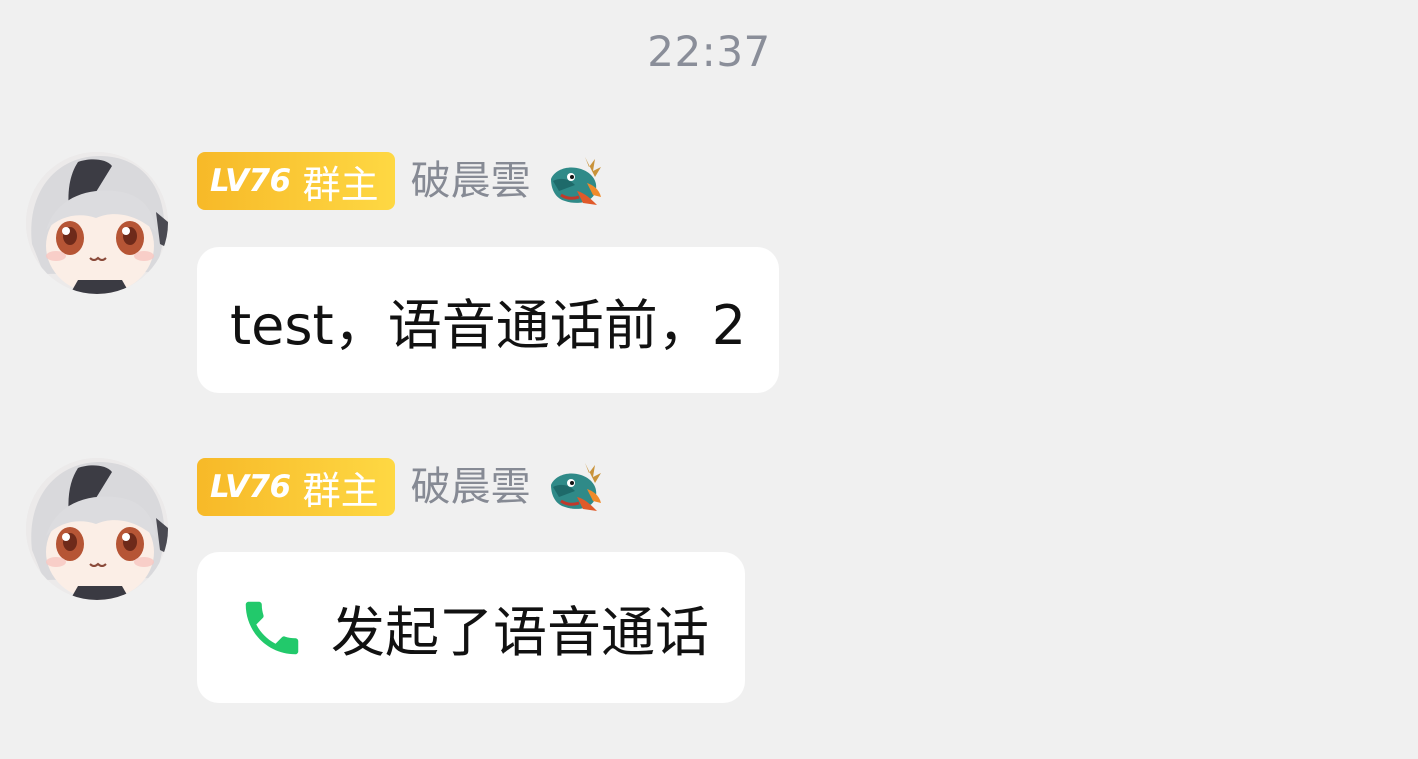 The width and height of the screenshot is (1418, 759). I want to click on voice-call-bubble: 发起了语音通话, so click(471, 627).